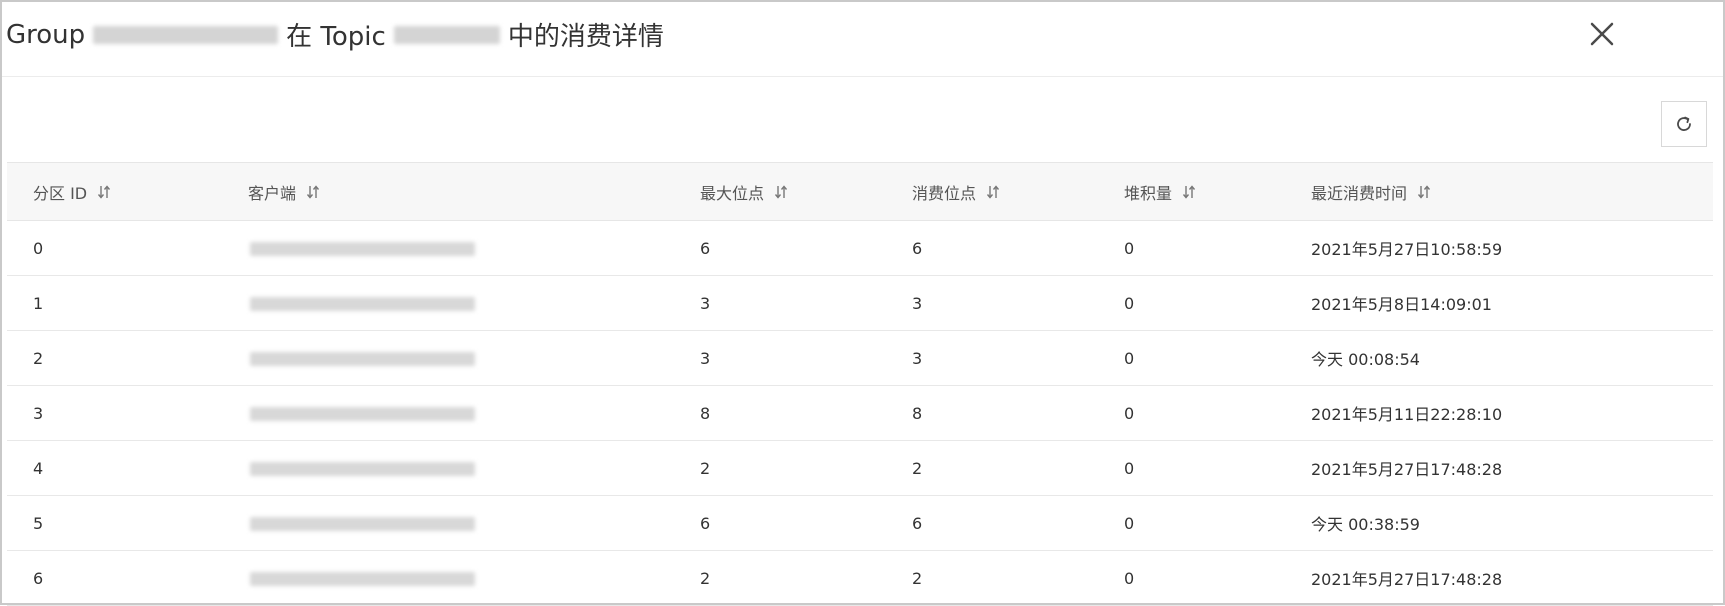 The height and width of the screenshot is (606, 1725). What do you see at coordinates (448, 191) in the screenshot?
I see `column-header-client: 客户端` at bounding box center [448, 191].